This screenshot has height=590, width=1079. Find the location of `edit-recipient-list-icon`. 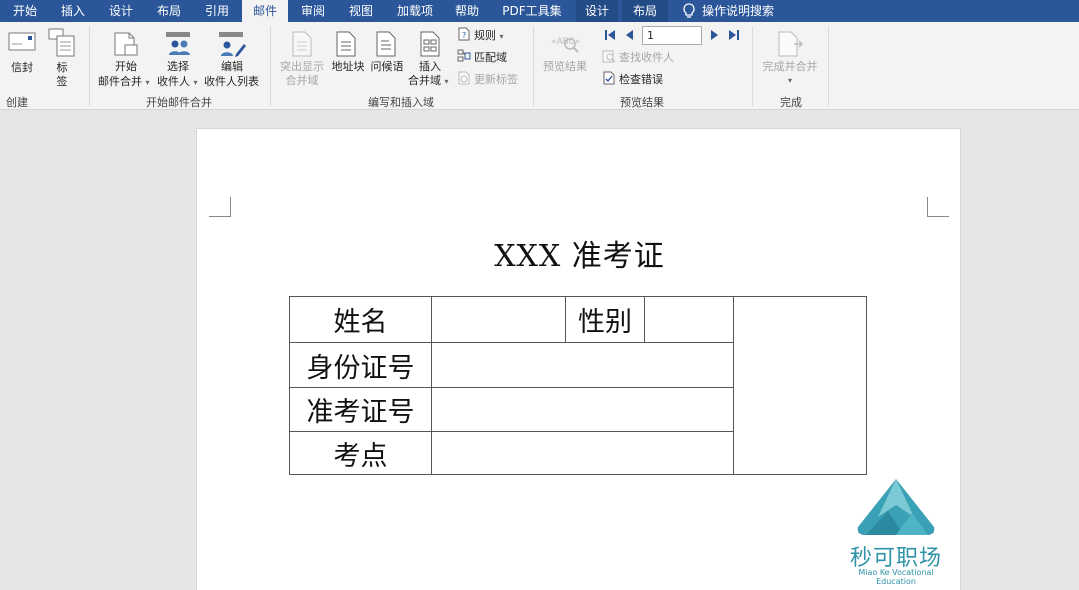

edit-recipient-list-icon is located at coordinates (233, 44).